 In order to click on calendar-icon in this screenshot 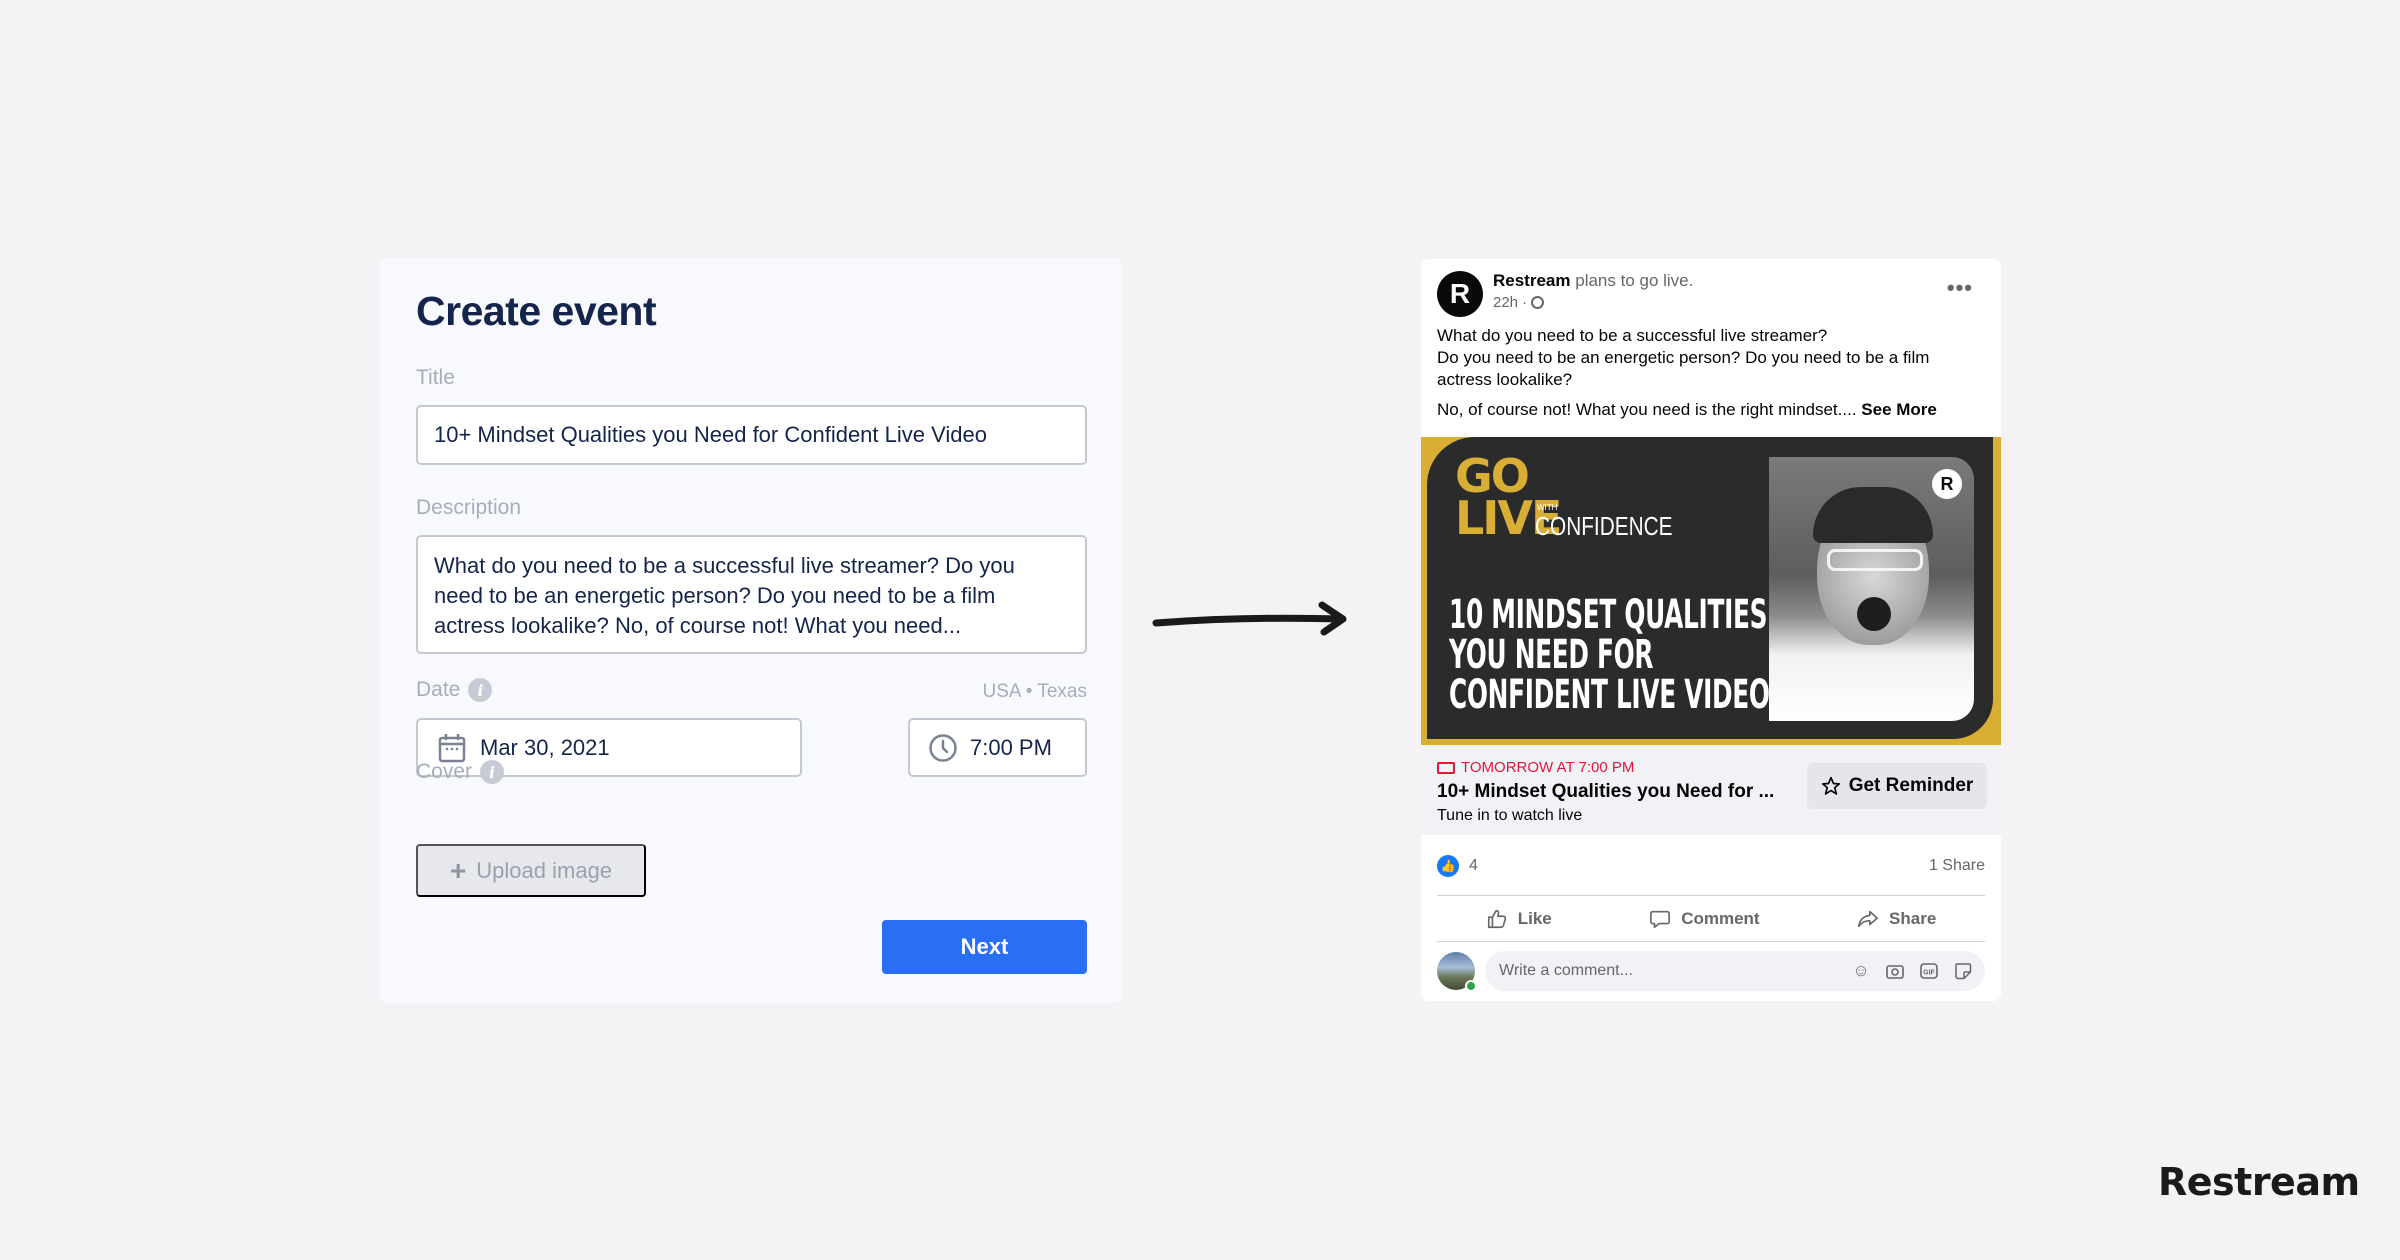, I will do `click(452, 747)`.